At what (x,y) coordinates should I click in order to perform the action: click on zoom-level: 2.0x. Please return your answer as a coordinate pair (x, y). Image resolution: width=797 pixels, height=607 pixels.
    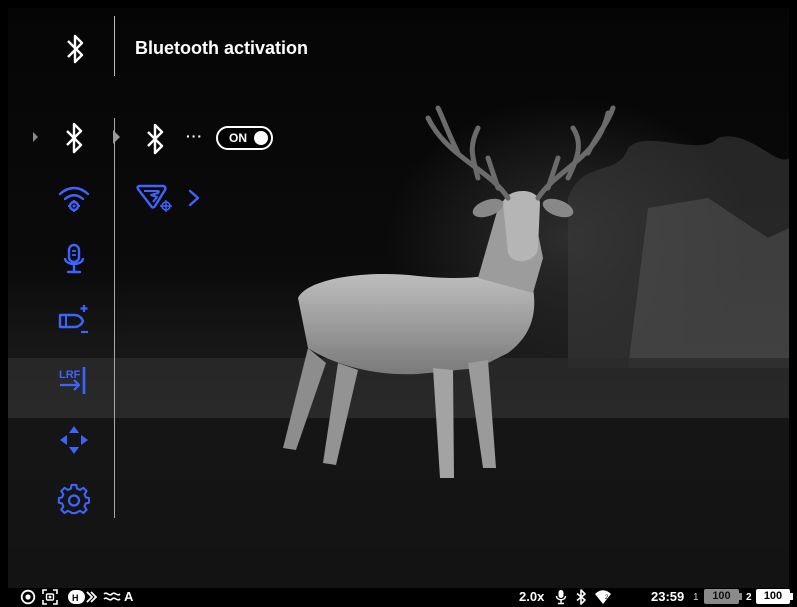
    Looking at the image, I should click on (532, 596).